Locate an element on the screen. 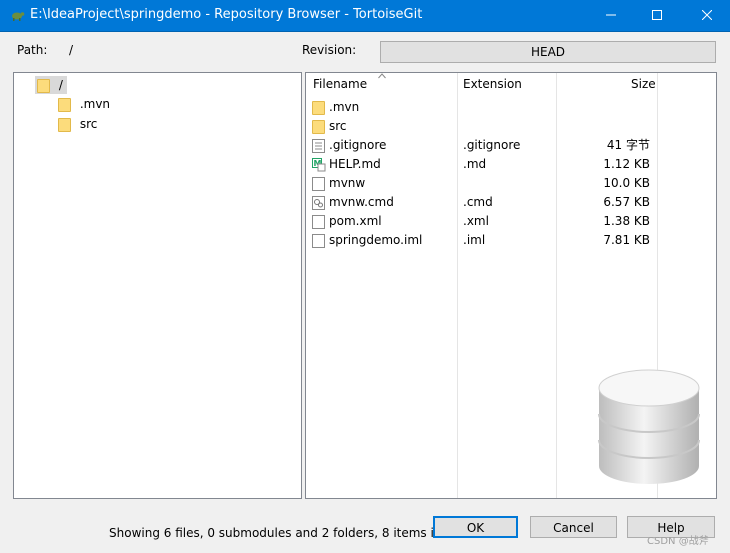 This screenshot has height=553, width=730. path-label: Path: is located at coordinates (32, 50).